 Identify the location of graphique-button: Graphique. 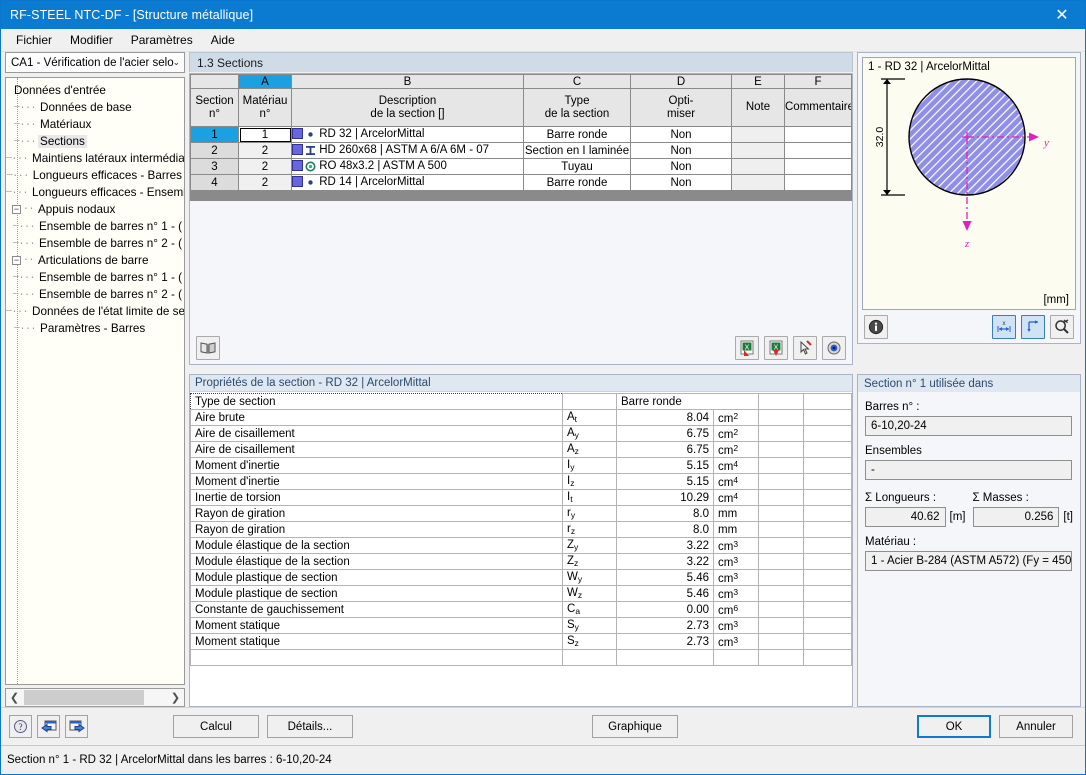
(635, 726).